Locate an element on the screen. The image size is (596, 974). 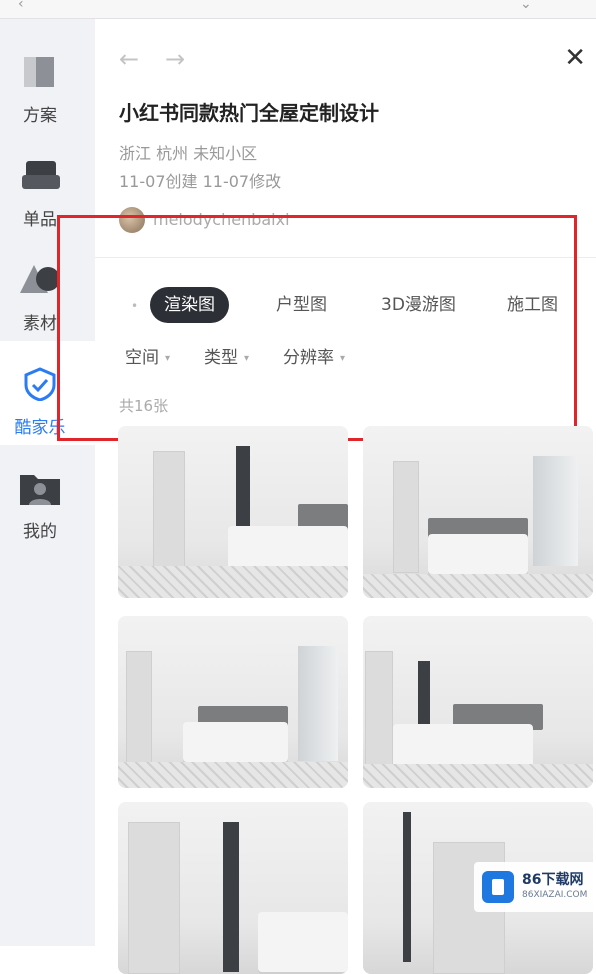
project-title: 小红书同款热门全屋定制设计 is located at coordinates (249, 113).